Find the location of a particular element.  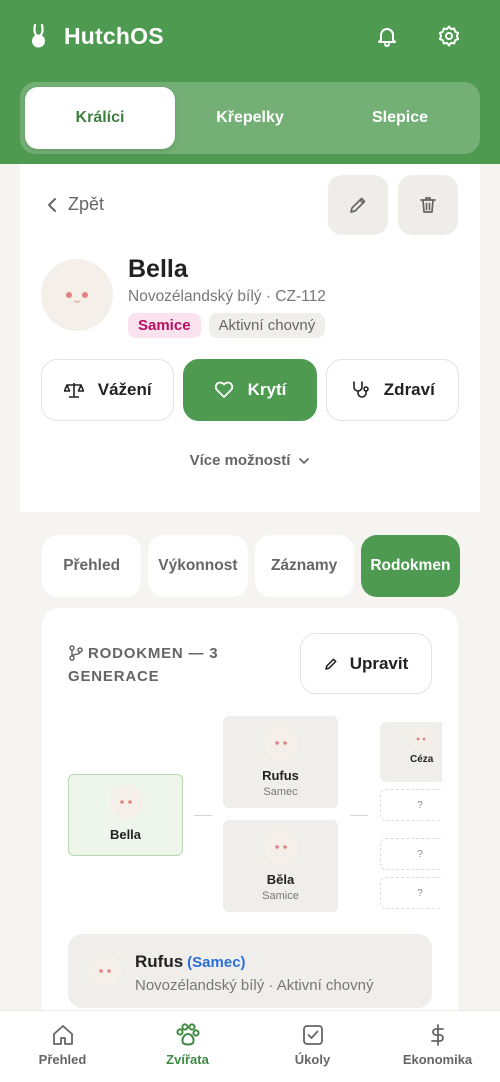

node-name: Běla is located at coordinates (280, 879).